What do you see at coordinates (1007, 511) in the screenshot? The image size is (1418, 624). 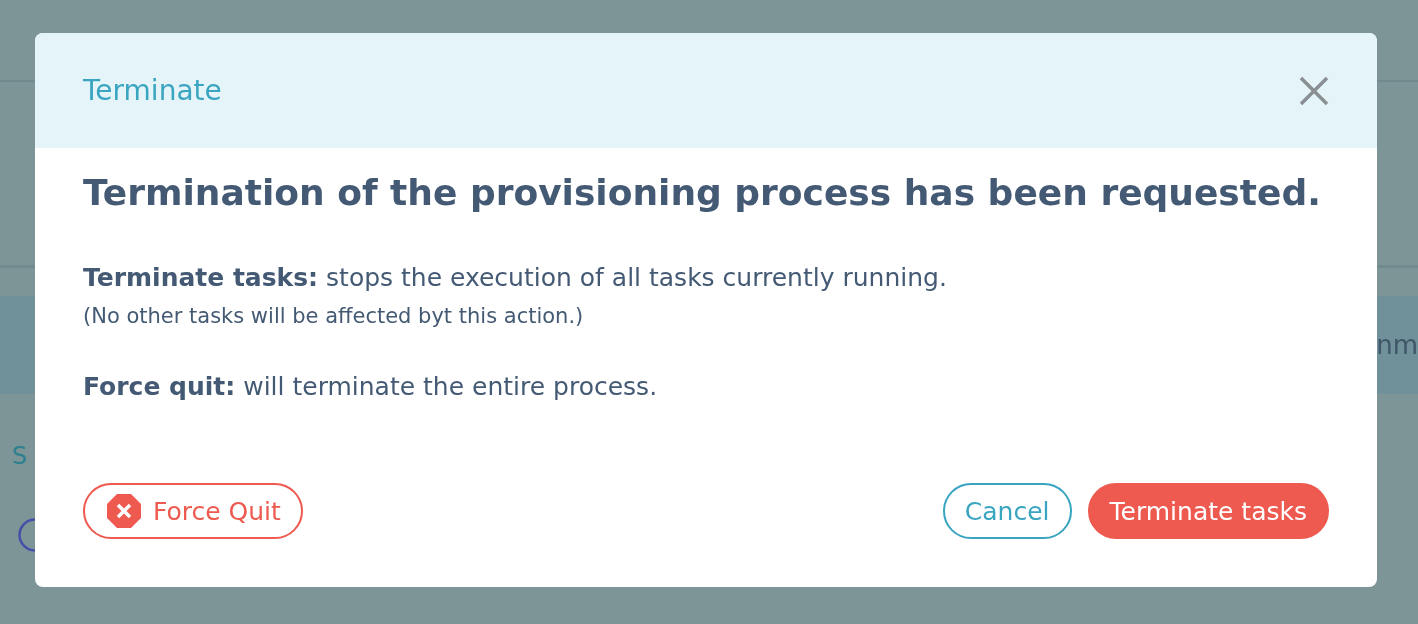 I see `cancel-button: Cancel` at bounding box center [1007, 511].